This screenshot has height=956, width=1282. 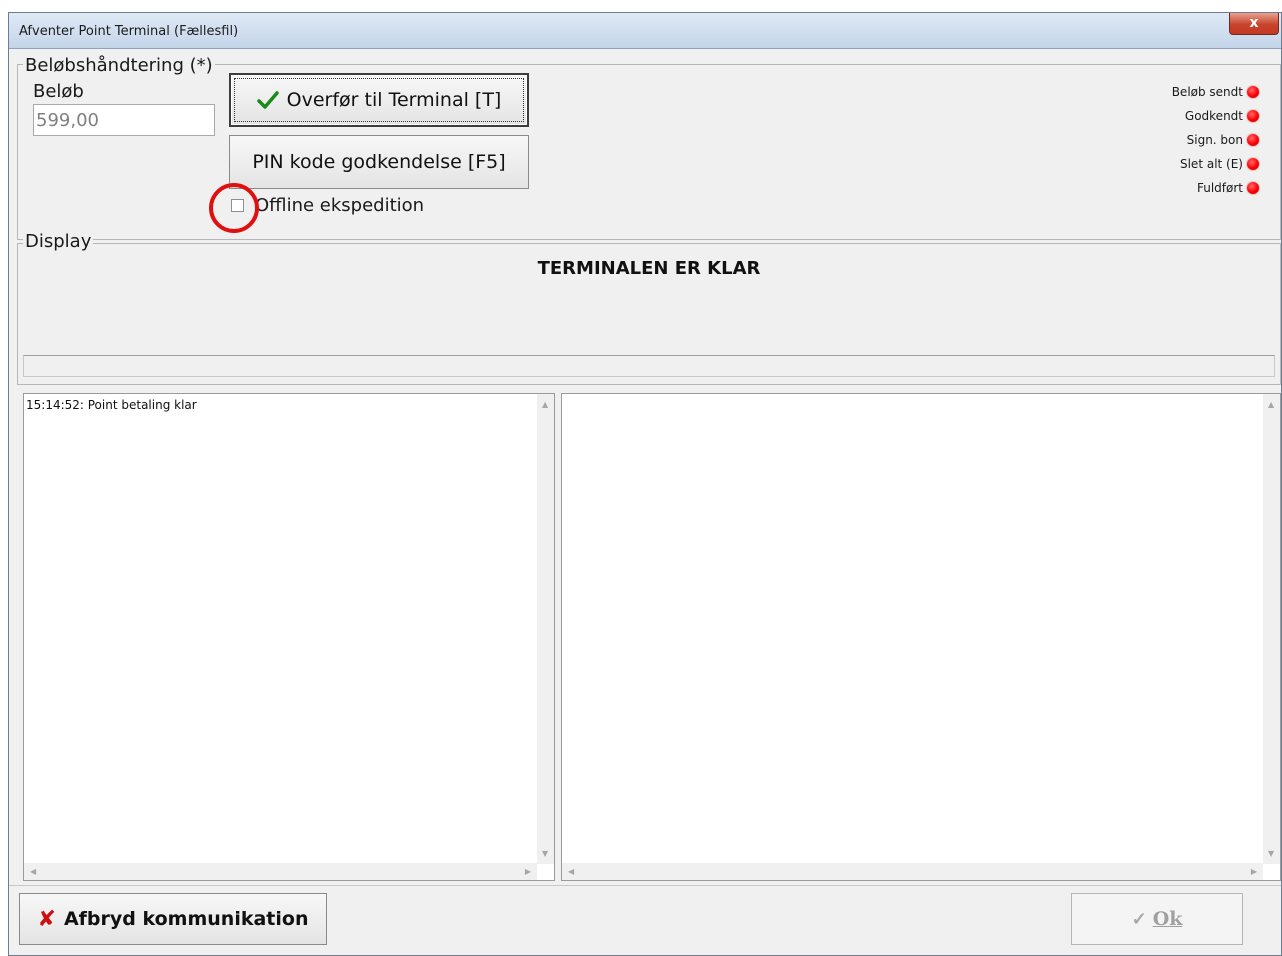 I want to click on status-led-label: Fuldført, so click(x=1219, y=188).